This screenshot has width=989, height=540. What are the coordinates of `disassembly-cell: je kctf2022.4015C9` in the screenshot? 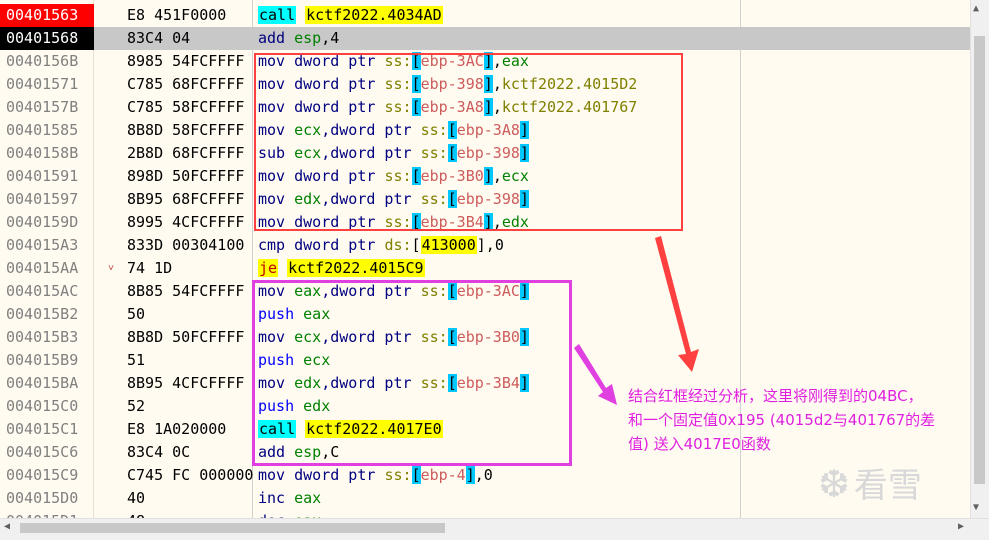 It's located at (341, 268).